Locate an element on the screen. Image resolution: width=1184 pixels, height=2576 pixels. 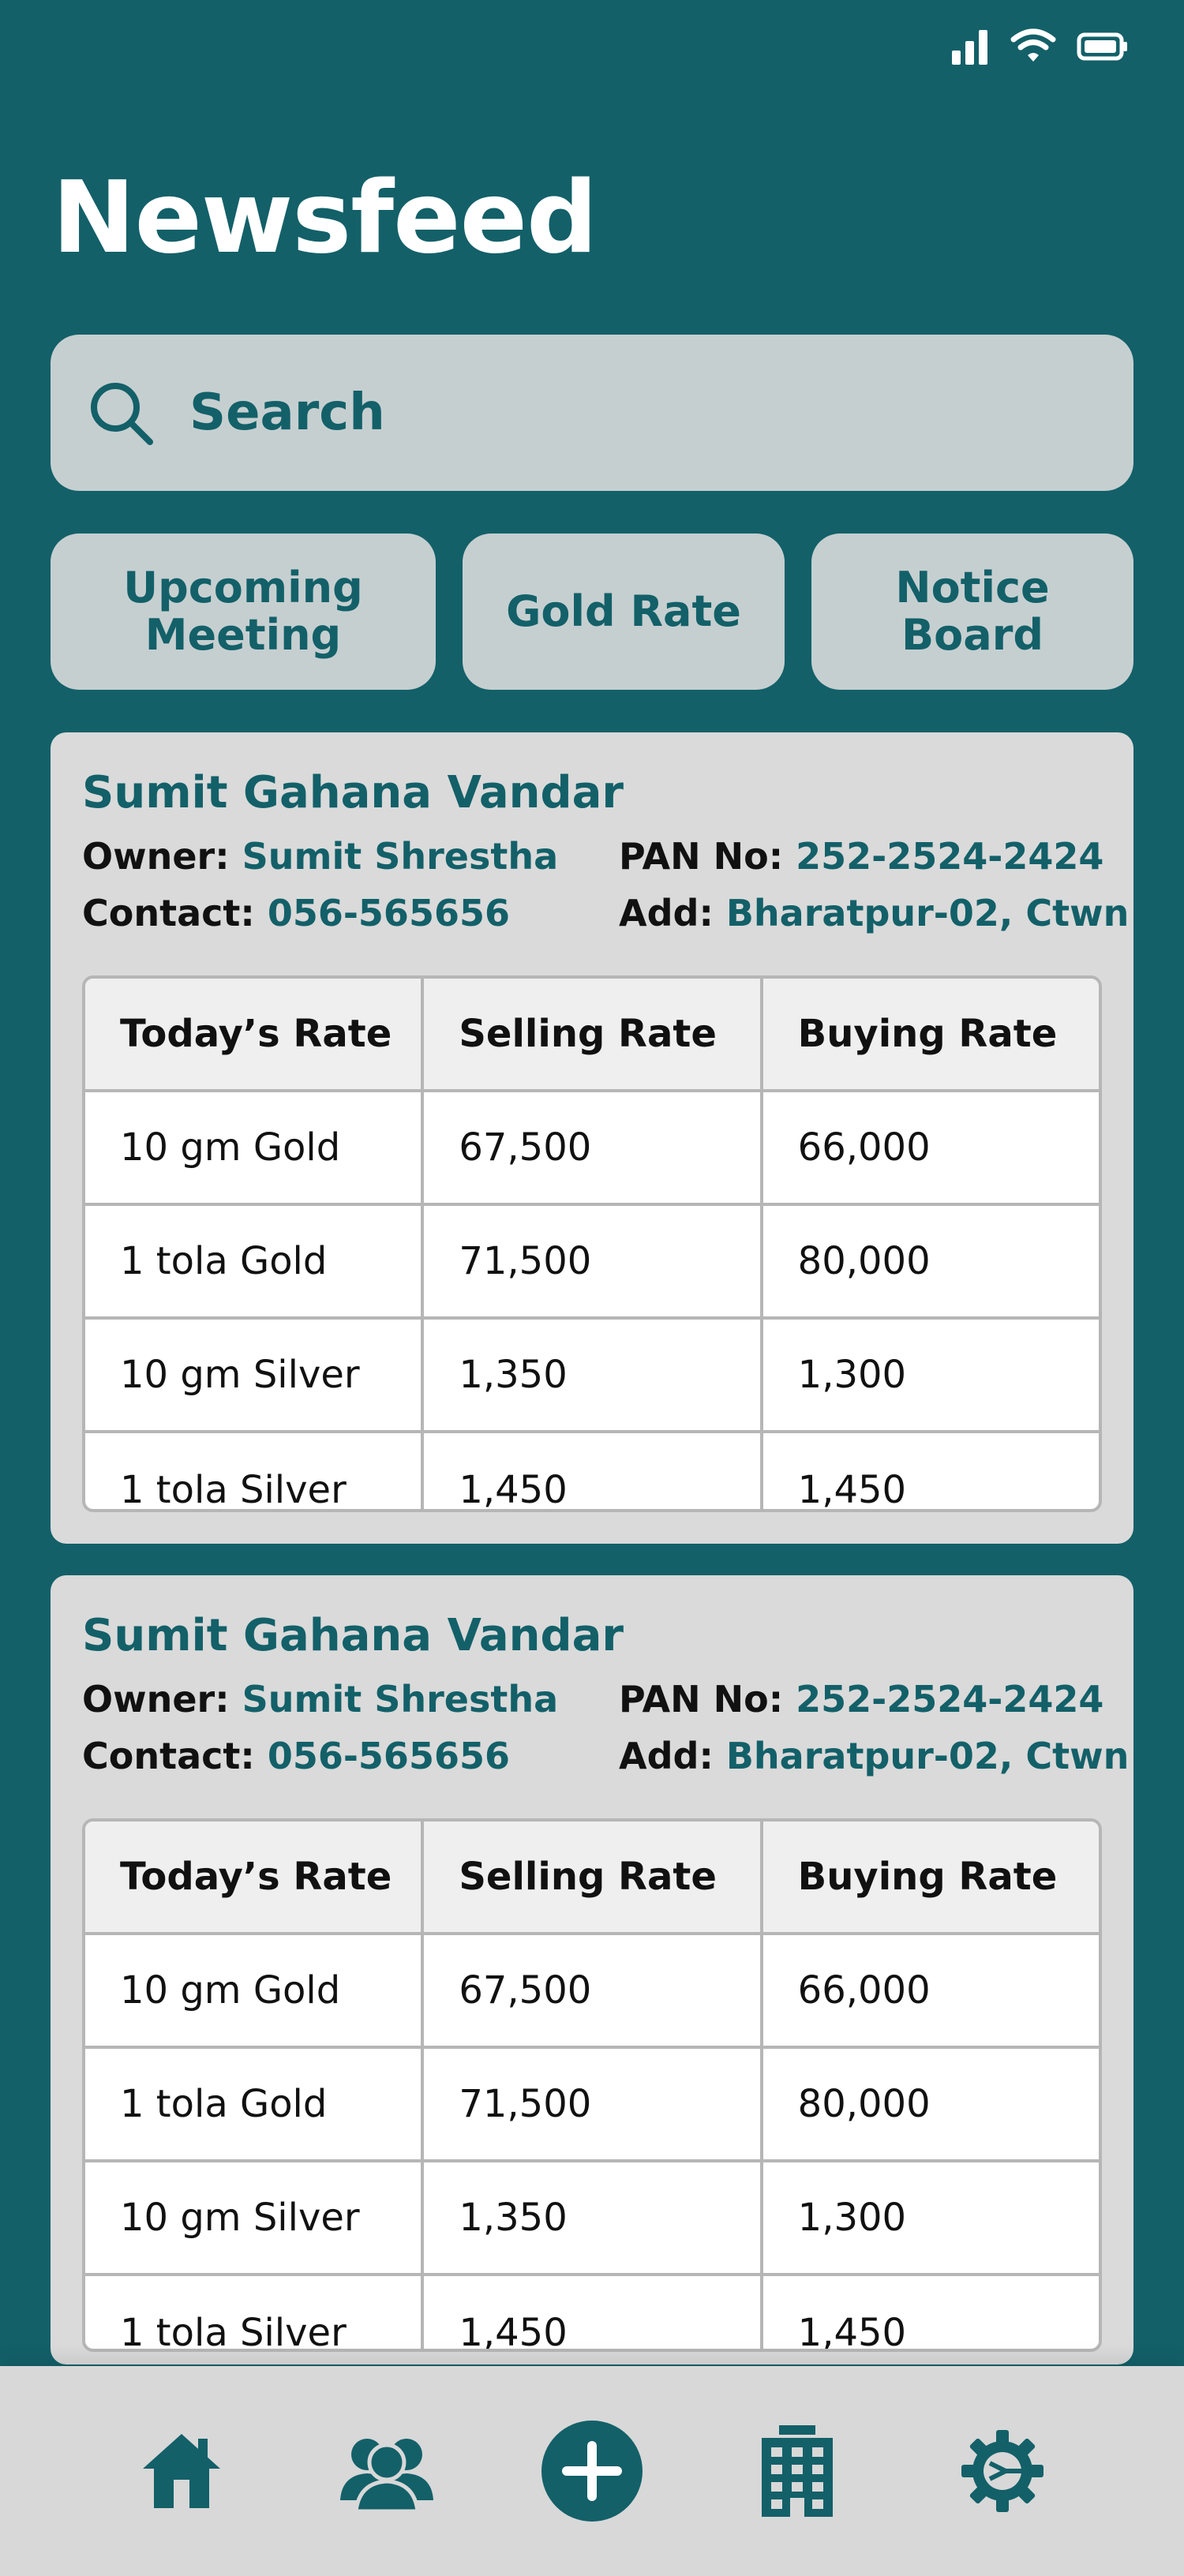
settings-icon is located at coordinates (1002, 2471).